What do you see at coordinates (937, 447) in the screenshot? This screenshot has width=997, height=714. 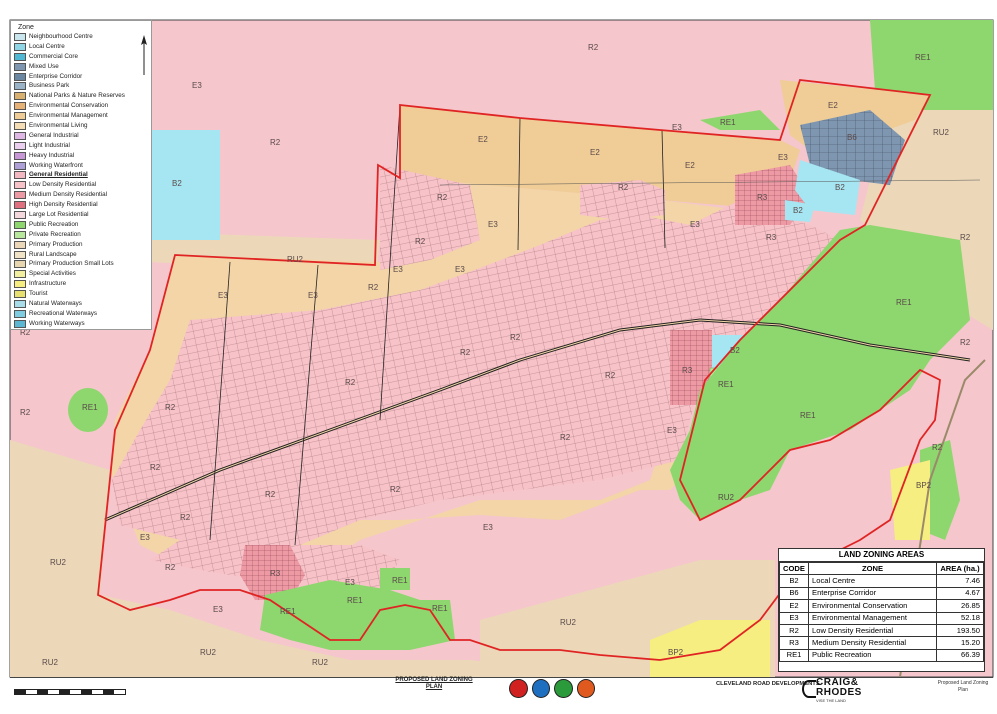 I see `label-r2-l: R2` at bounding box center [937, 447].